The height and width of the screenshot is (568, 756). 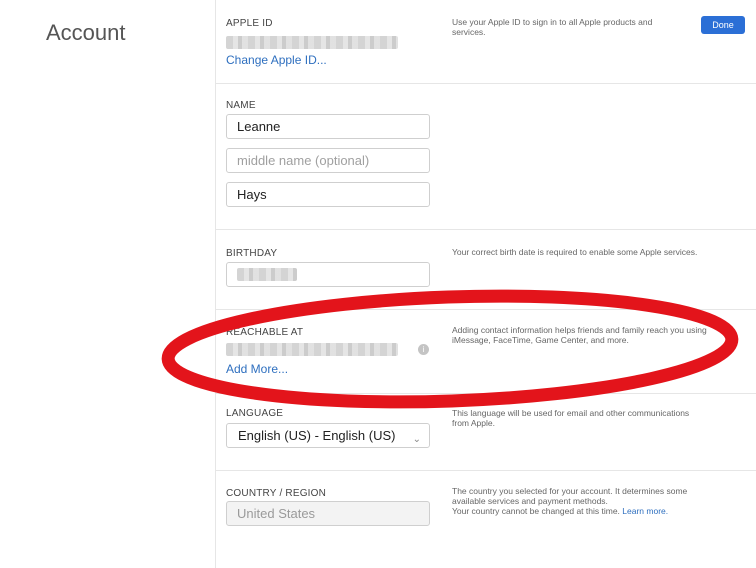 What do you see at coordinates (86, 32) in the screenshot?
I see `page-title: Account` at bounding box center [86, 32].